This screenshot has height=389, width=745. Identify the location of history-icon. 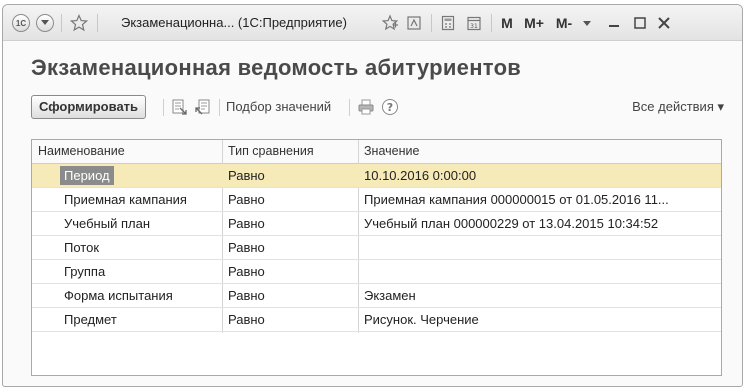
(414, 23).